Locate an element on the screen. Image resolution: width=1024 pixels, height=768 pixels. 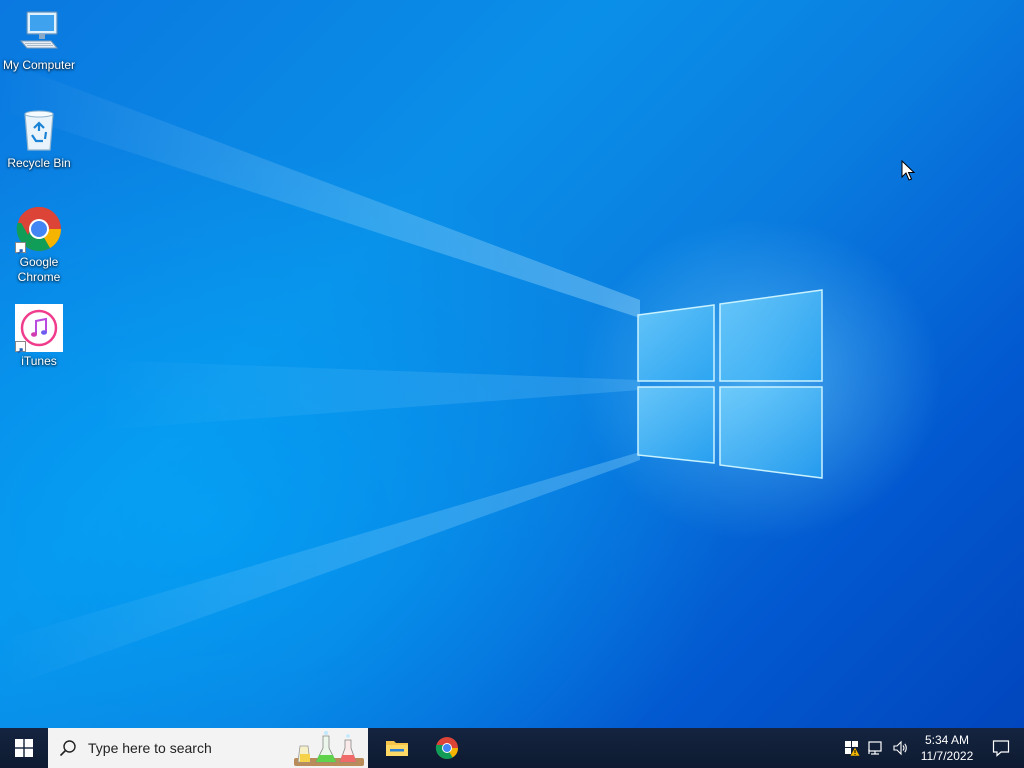
windows-logo is located at coordinates (730, 384).